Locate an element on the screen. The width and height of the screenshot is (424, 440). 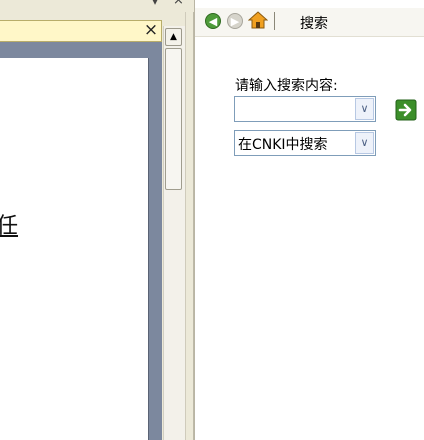
scope-dropdown-chevron-icon: ∨ is located at coordinates (364, 143).